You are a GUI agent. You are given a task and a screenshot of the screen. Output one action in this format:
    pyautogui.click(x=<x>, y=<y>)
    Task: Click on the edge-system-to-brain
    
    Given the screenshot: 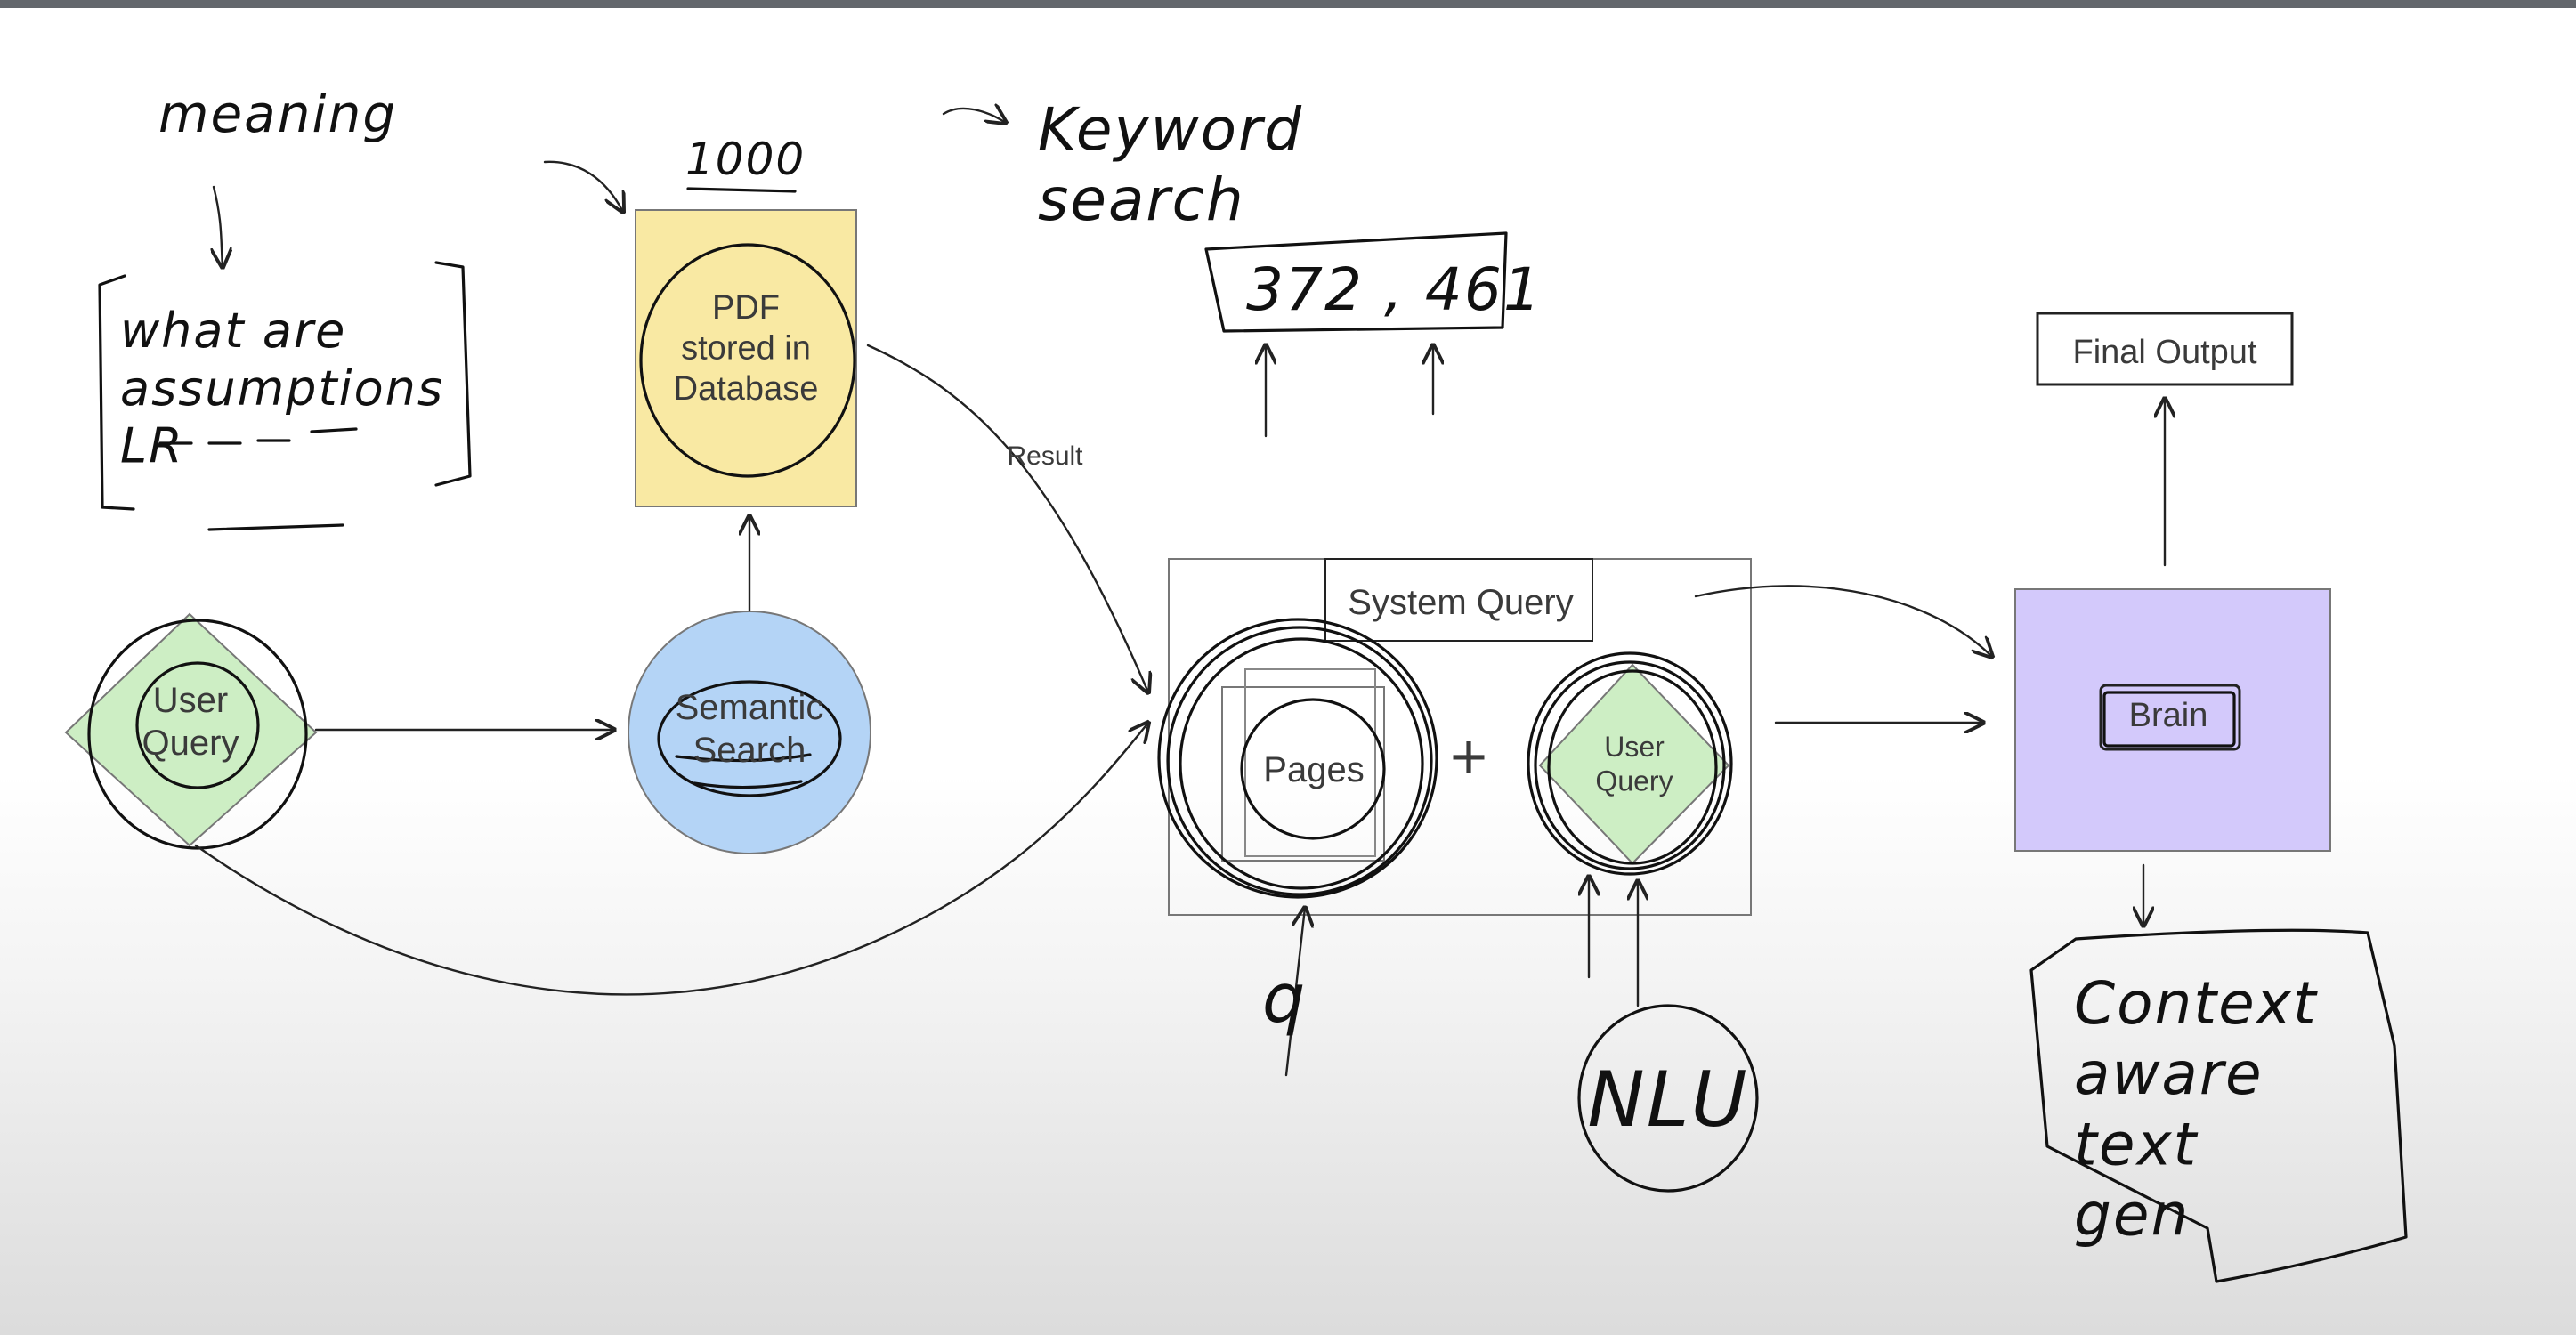 What is the action you would take?
    pyautogui.click(x=1843, y=621)
    